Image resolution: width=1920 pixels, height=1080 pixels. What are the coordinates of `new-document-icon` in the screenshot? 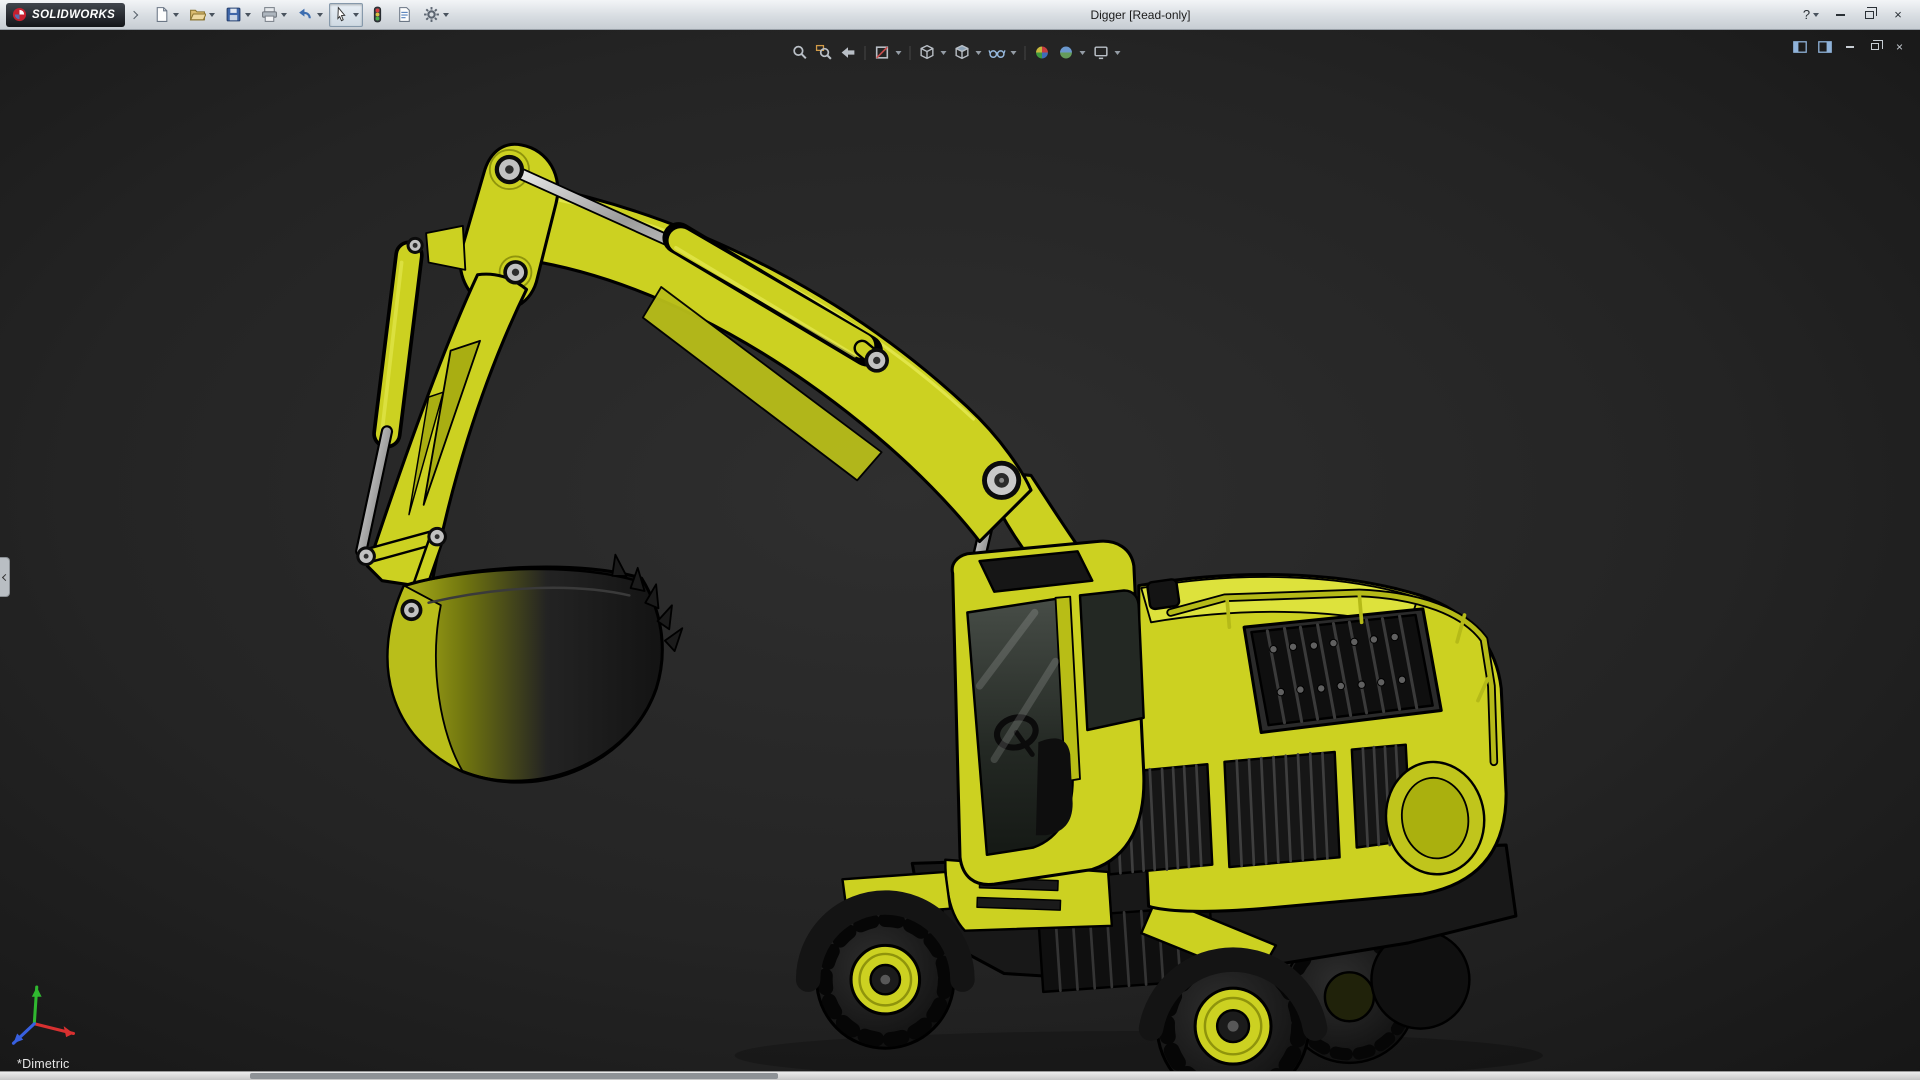 It's located at (162, 14).